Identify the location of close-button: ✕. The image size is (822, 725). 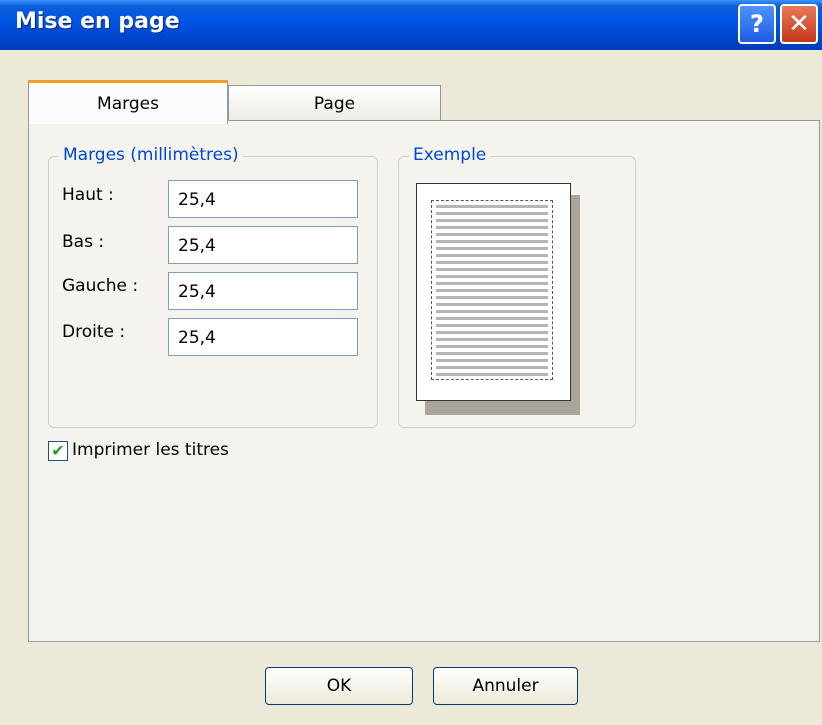
(799, 24).